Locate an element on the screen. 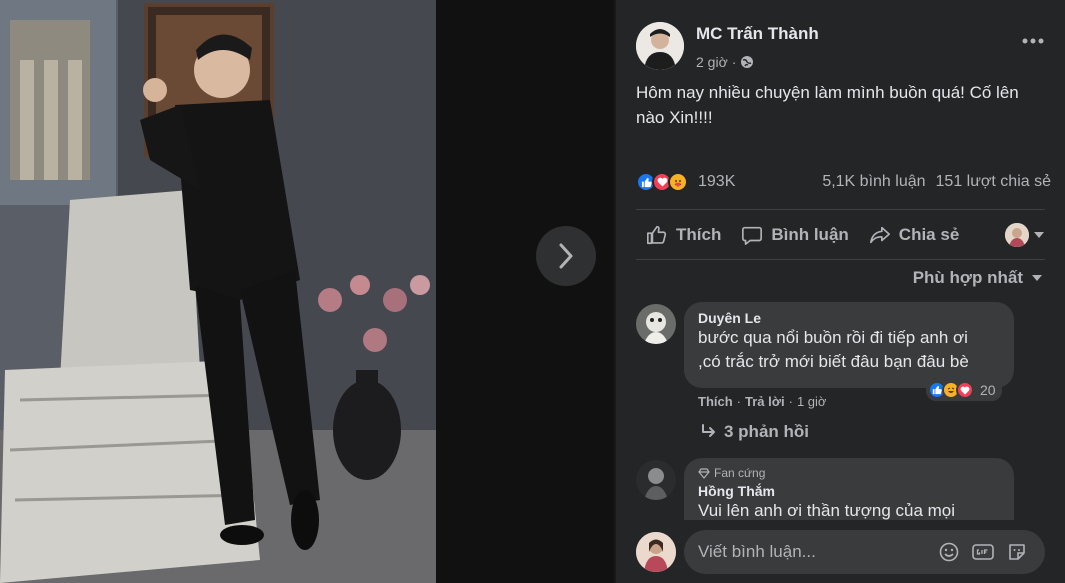 The width and height of the screenshot is (1065, 583). globe-icon is located at coordinates (747, 62).